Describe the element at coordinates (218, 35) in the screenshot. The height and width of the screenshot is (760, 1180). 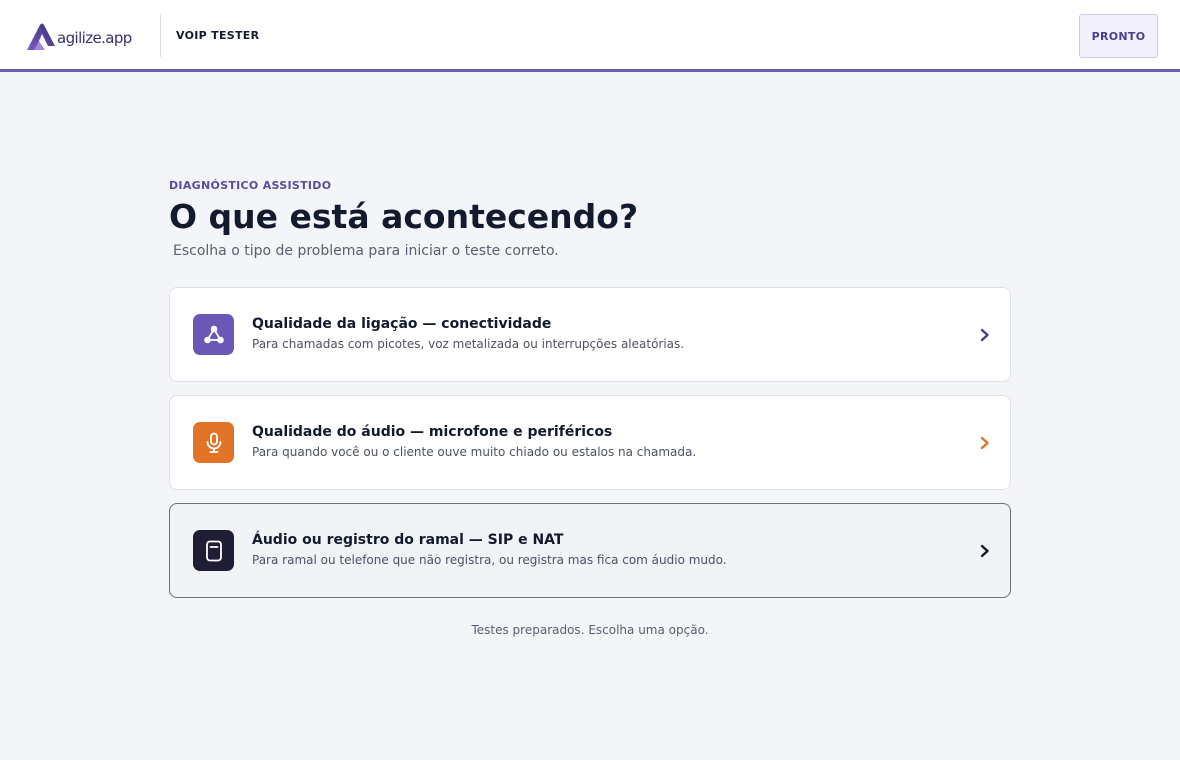
I see `app-title: VOIP TESTER` at that location.